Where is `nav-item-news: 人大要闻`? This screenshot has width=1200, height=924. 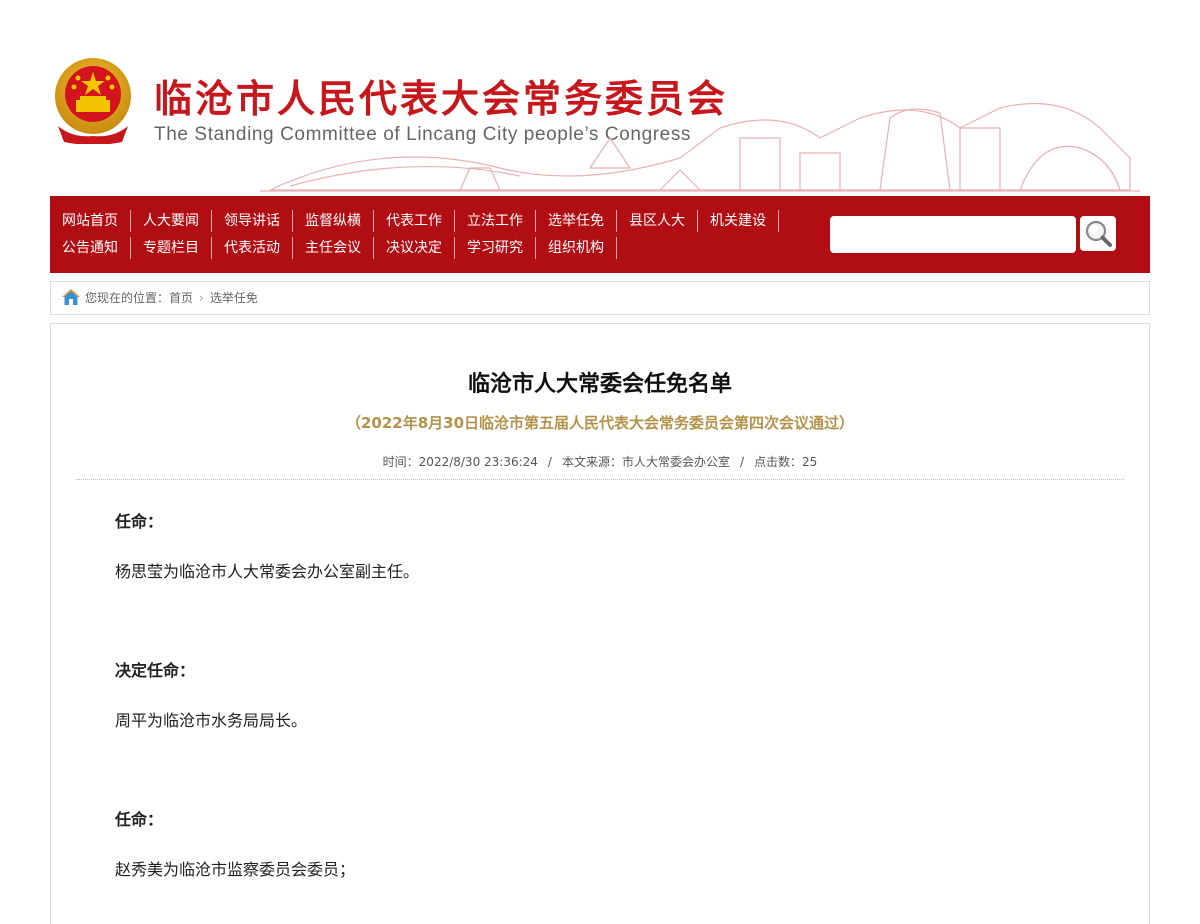
nav-item-news: 人大要闻 is located at coordinates (171, 221).